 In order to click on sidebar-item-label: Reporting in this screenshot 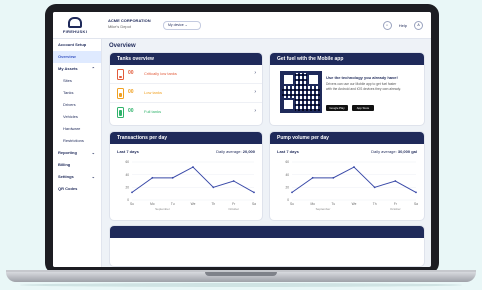, I will do `click(67, 152)`.